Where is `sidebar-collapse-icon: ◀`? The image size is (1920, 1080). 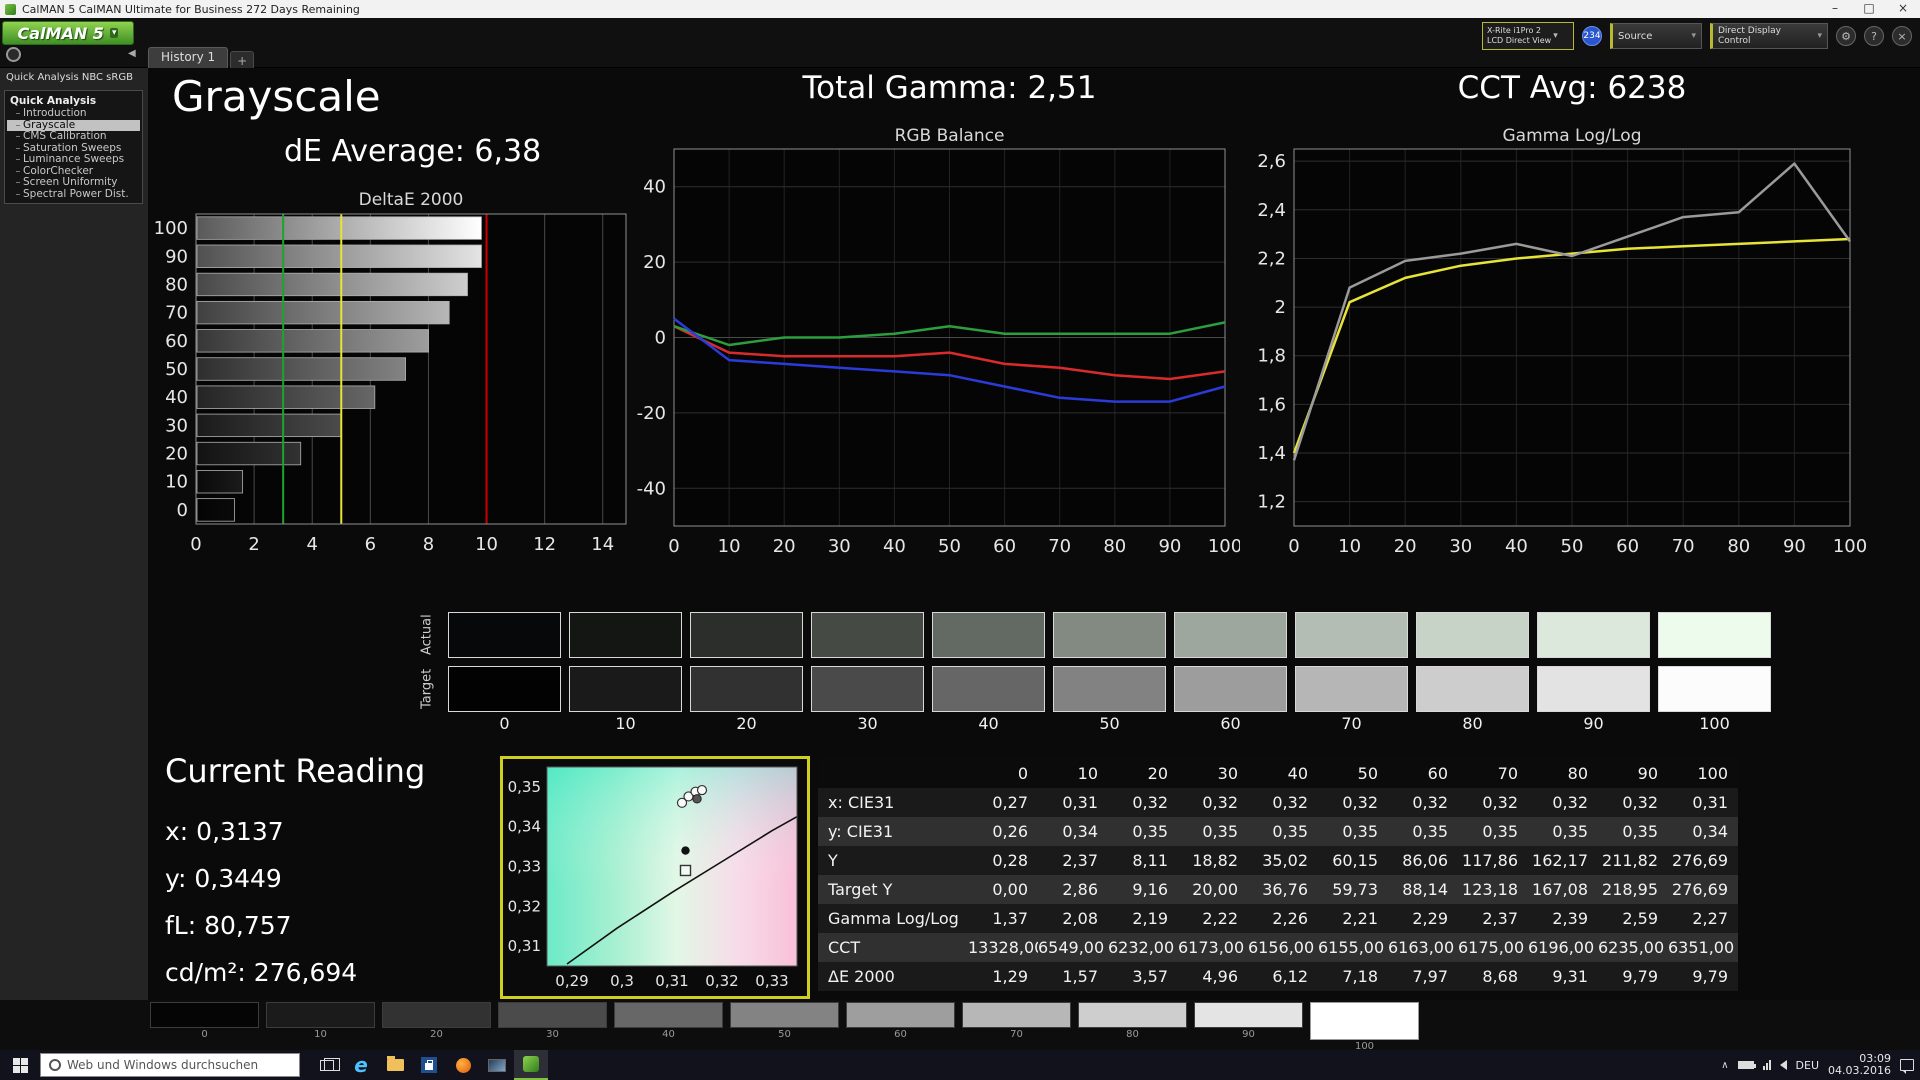
sidebar-collapse-icon: ◀ is located at coordinates (132, 53).